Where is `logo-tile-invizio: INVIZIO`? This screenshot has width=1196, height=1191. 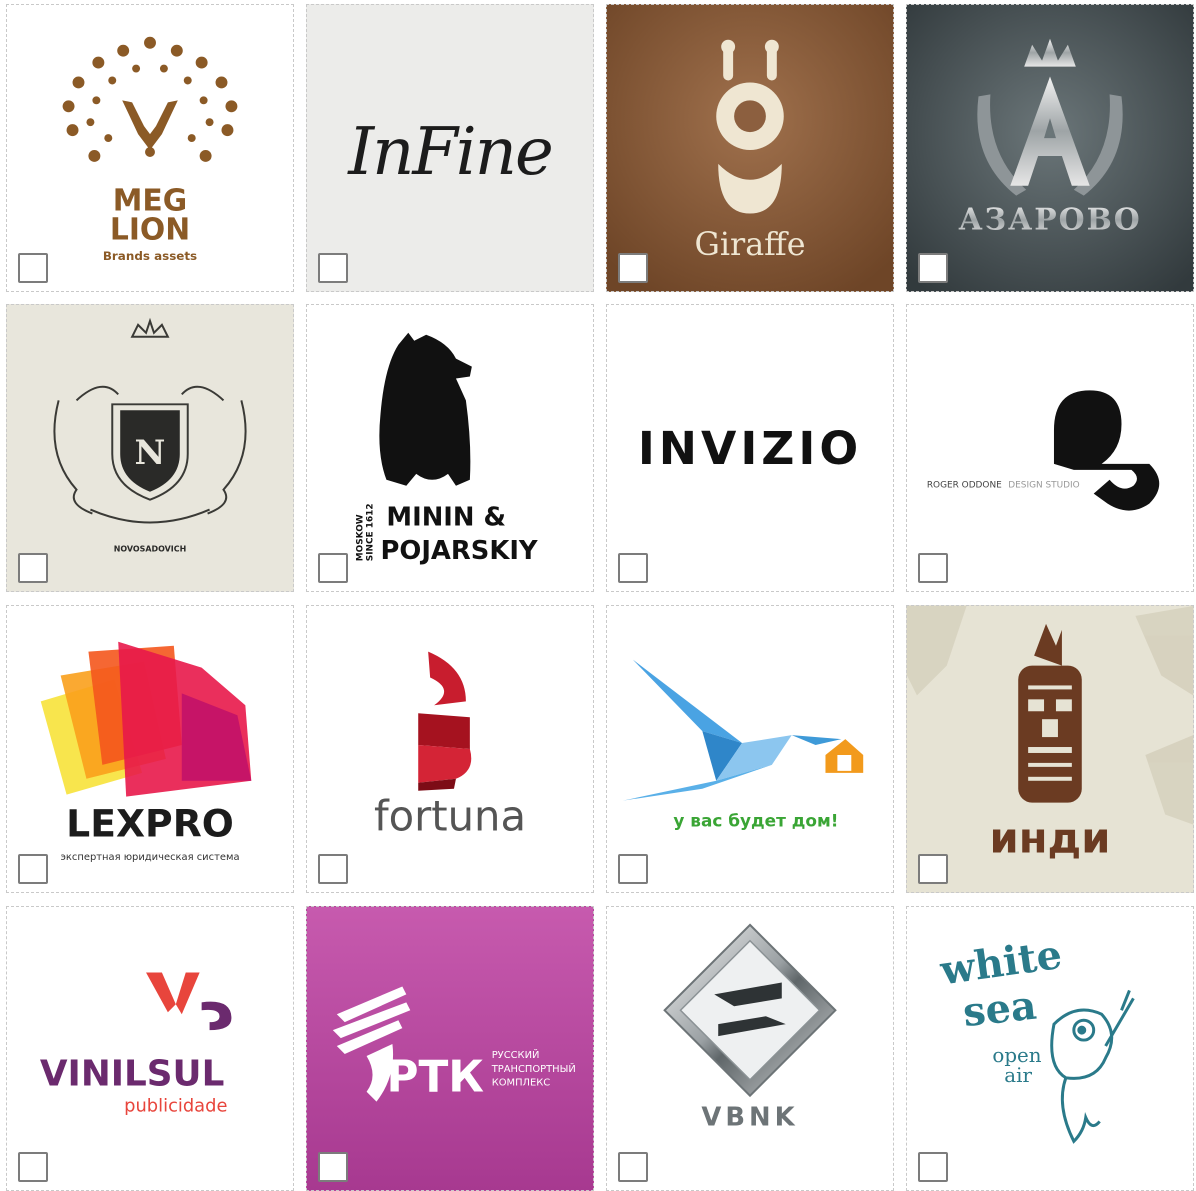
logo-tile-invizio: INVIZIO is located at coordinates (750, 448).